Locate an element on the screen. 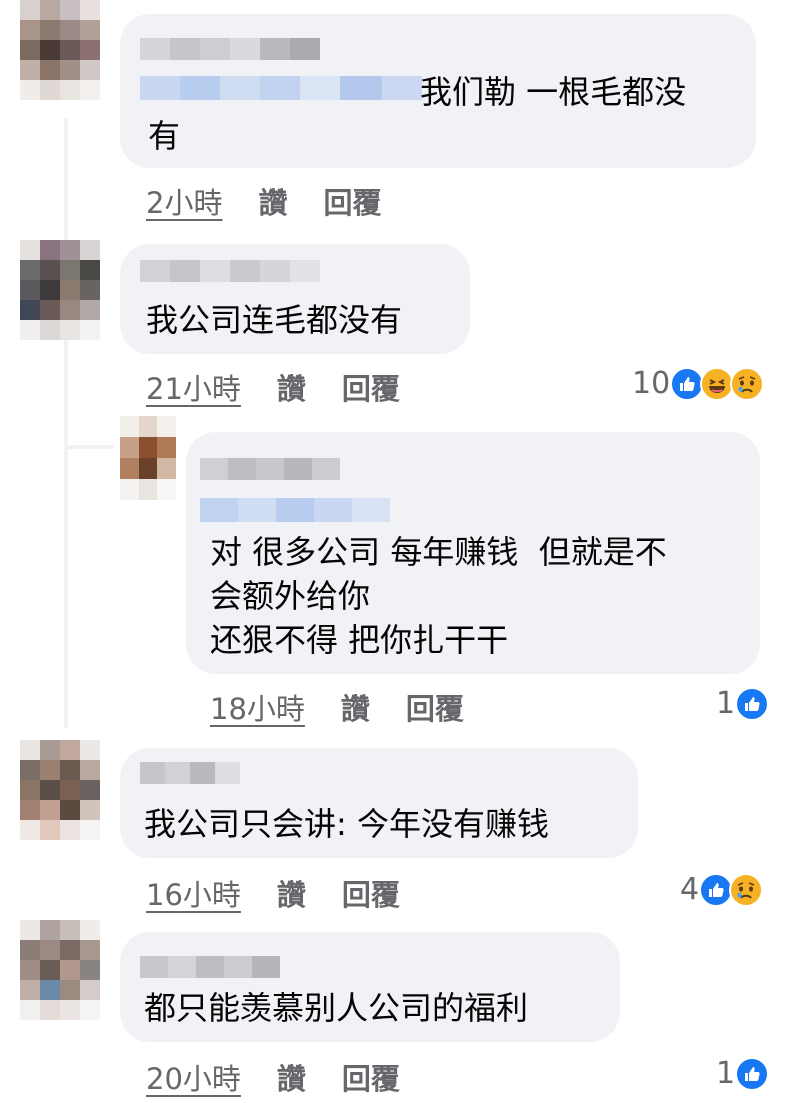 The width and height of the screenshot is (800, 1103). thread-line is located at coordinates (66, 423).